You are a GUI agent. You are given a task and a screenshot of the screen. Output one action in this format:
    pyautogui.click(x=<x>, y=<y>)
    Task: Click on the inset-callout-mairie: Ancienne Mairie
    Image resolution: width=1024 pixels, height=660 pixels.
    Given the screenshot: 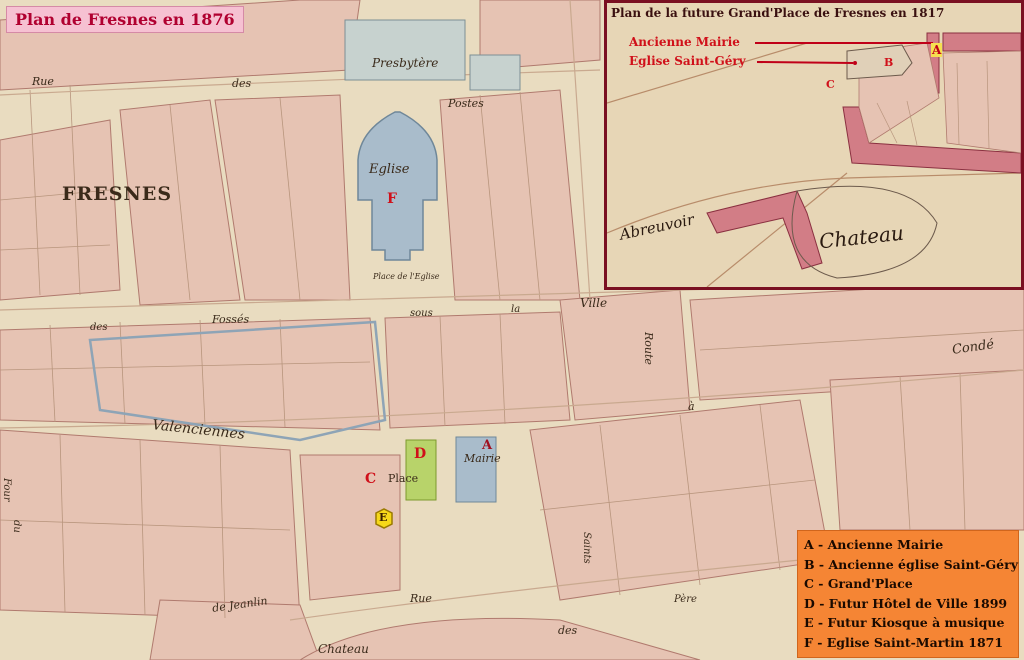 What is the action you would take?
    pyautogui.click(x=684, y=42)
    